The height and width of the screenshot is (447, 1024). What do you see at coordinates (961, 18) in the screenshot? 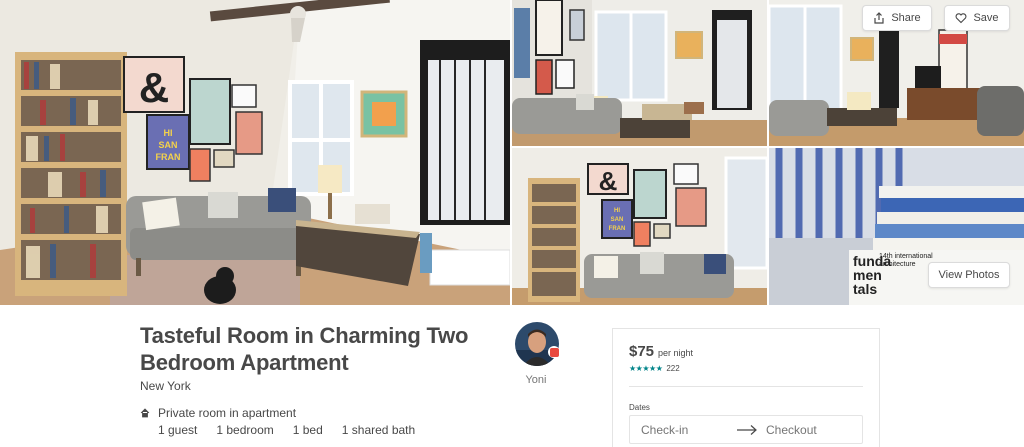
I see `heart-icon` at bounding box center [961, 18].